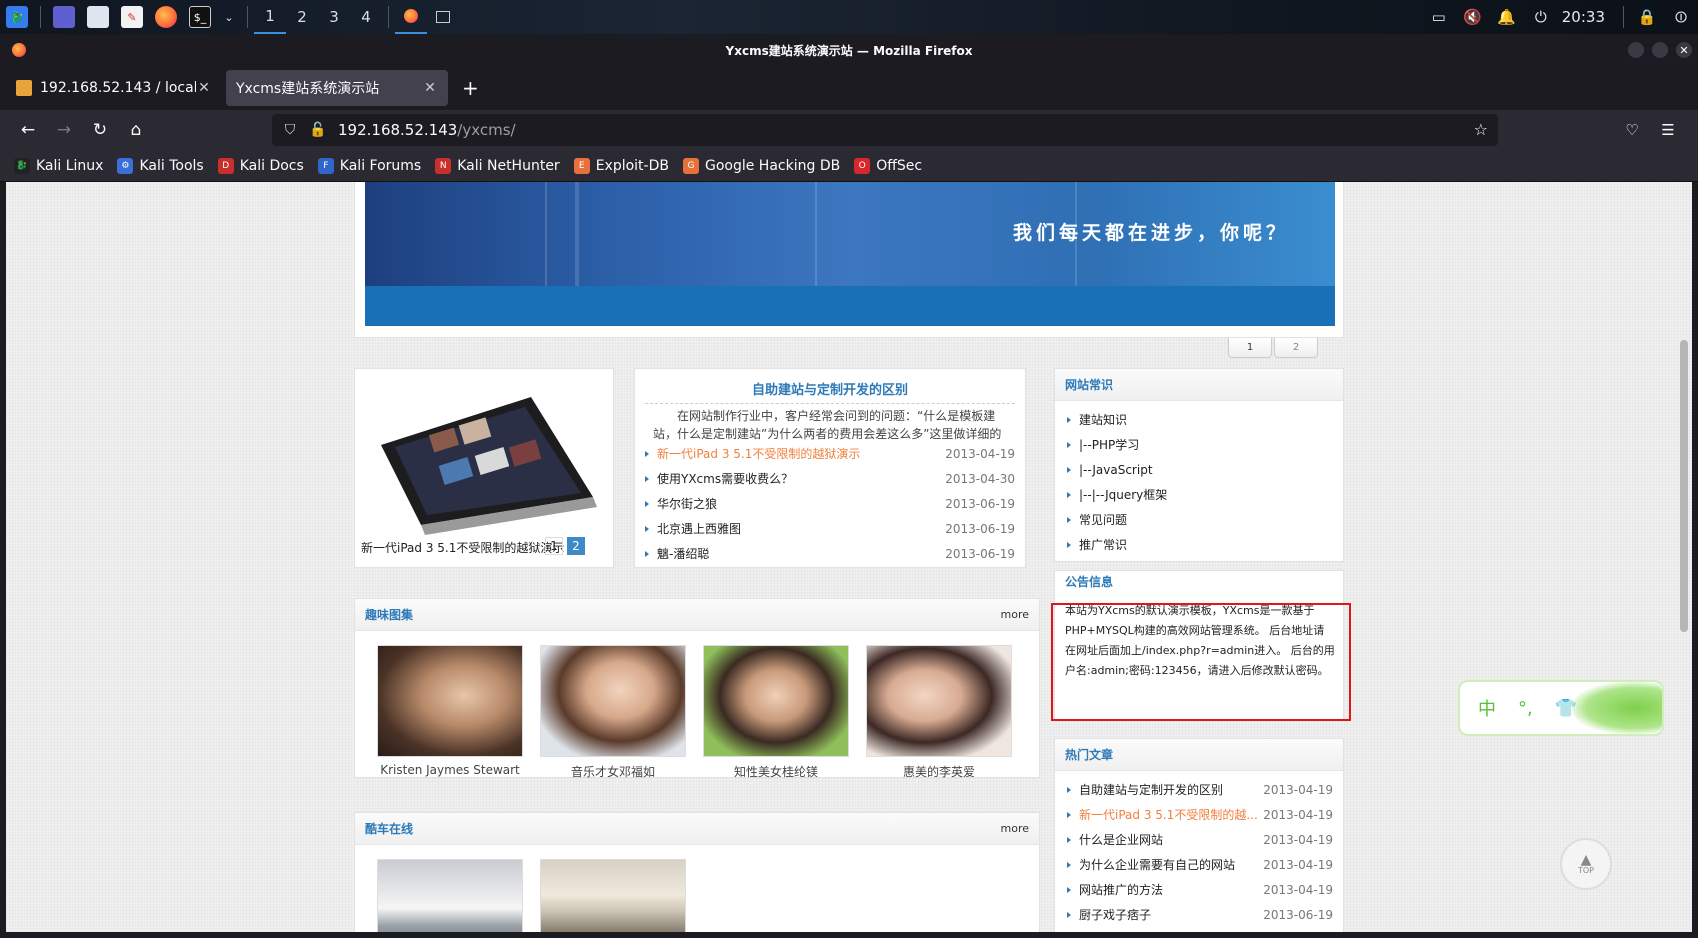 This screenshot has width=1698, height=938. I want to click on bookmark-kali-docs: D Kali Docs, so click(260, 165).